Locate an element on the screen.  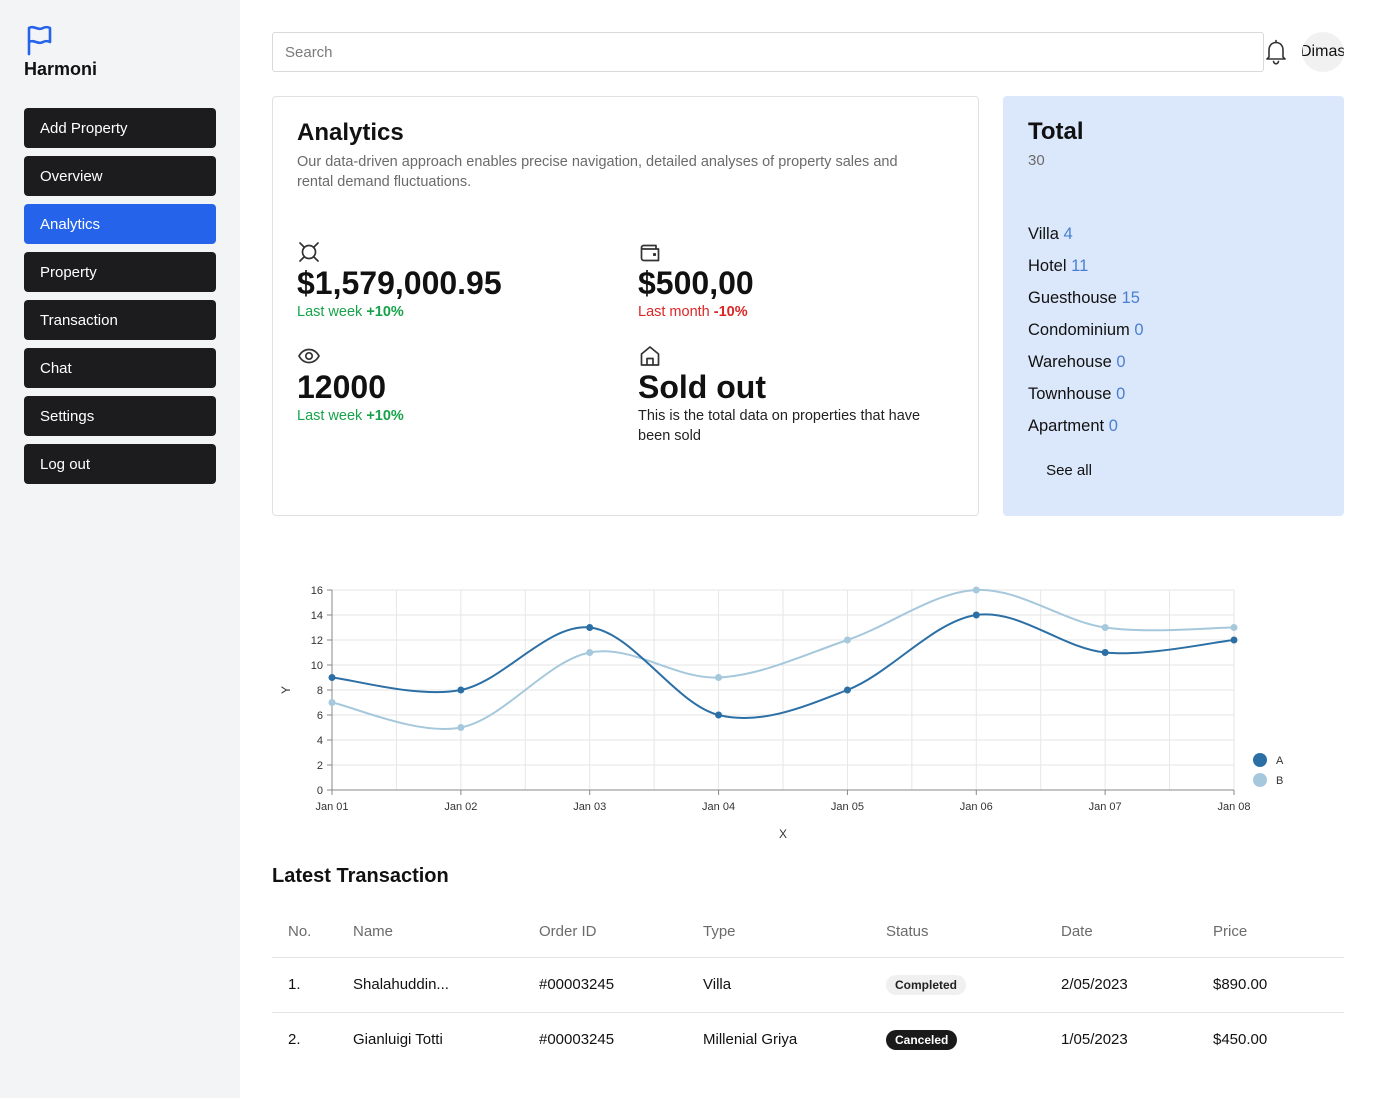
avatar: Dimas is located at coordinates (1323, 52).